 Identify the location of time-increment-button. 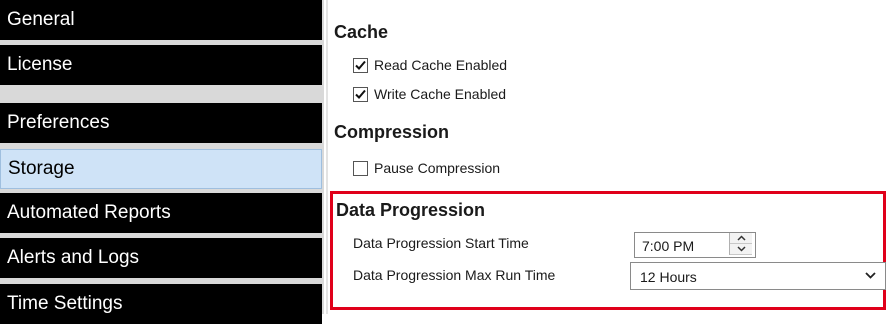
(741, 238).